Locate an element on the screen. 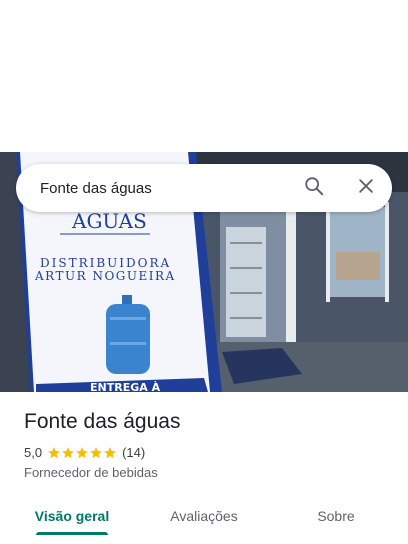  clear-search-button is located at coordinates (366, 188).